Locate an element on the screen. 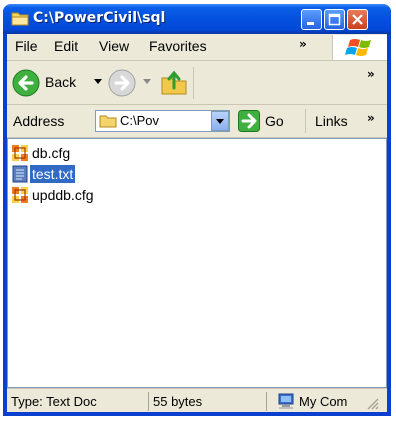 The width and height of the screenshot is (396, 422). window-title: C:\PowerCivil\sql is located at coordinates (99, 18).